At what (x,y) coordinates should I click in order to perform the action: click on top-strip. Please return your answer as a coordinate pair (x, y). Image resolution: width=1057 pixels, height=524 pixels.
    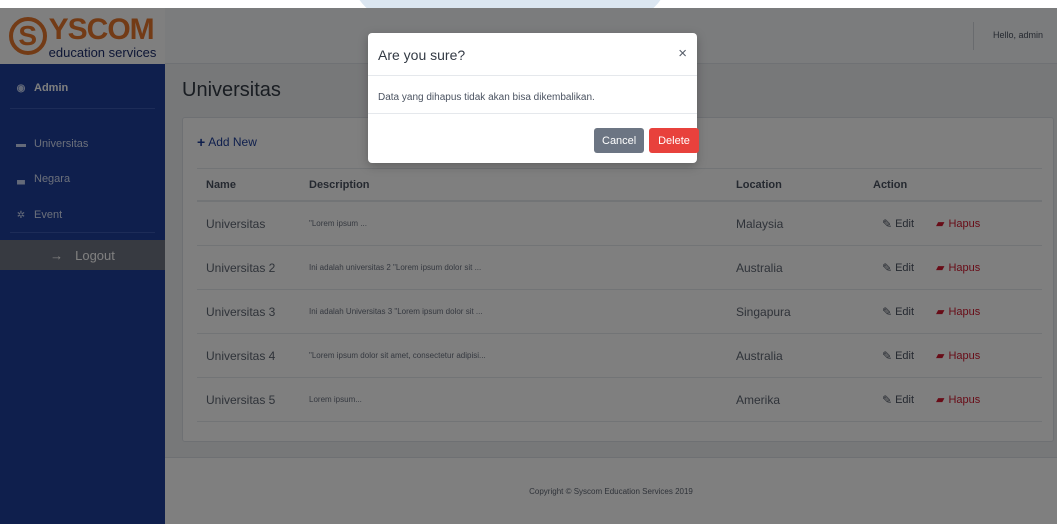
    Looking at the image, I should click on (528, 11).